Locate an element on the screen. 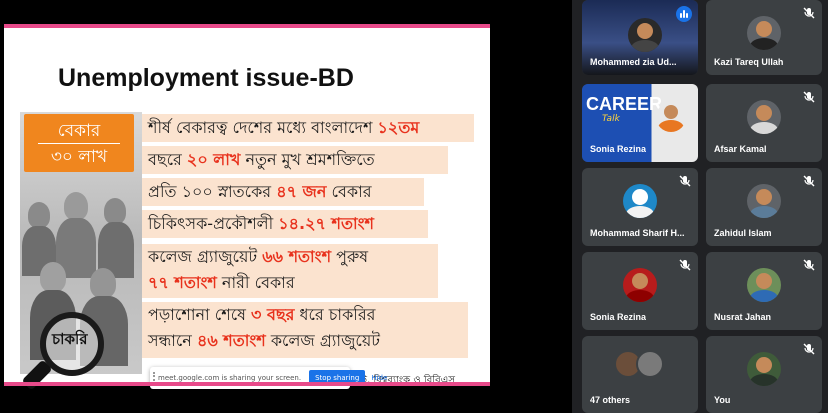 Image resolution: width=828 pixels, height=413 pixels. fact-highlight: ৬৬ শতাংশ is located at coordinates (297, 256).